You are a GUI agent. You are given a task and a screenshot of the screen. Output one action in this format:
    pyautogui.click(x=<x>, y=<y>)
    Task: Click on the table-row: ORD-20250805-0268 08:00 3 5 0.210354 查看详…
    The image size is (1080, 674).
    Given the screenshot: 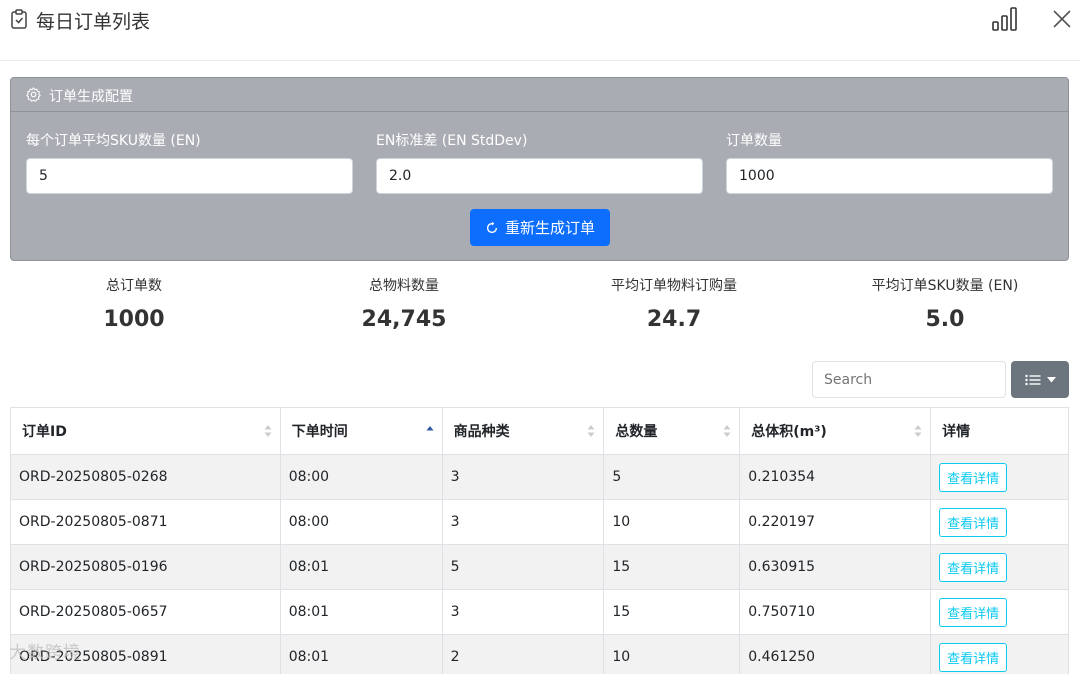 What is the action you would take?
    pyautogui.click(x=539, y=477)
    